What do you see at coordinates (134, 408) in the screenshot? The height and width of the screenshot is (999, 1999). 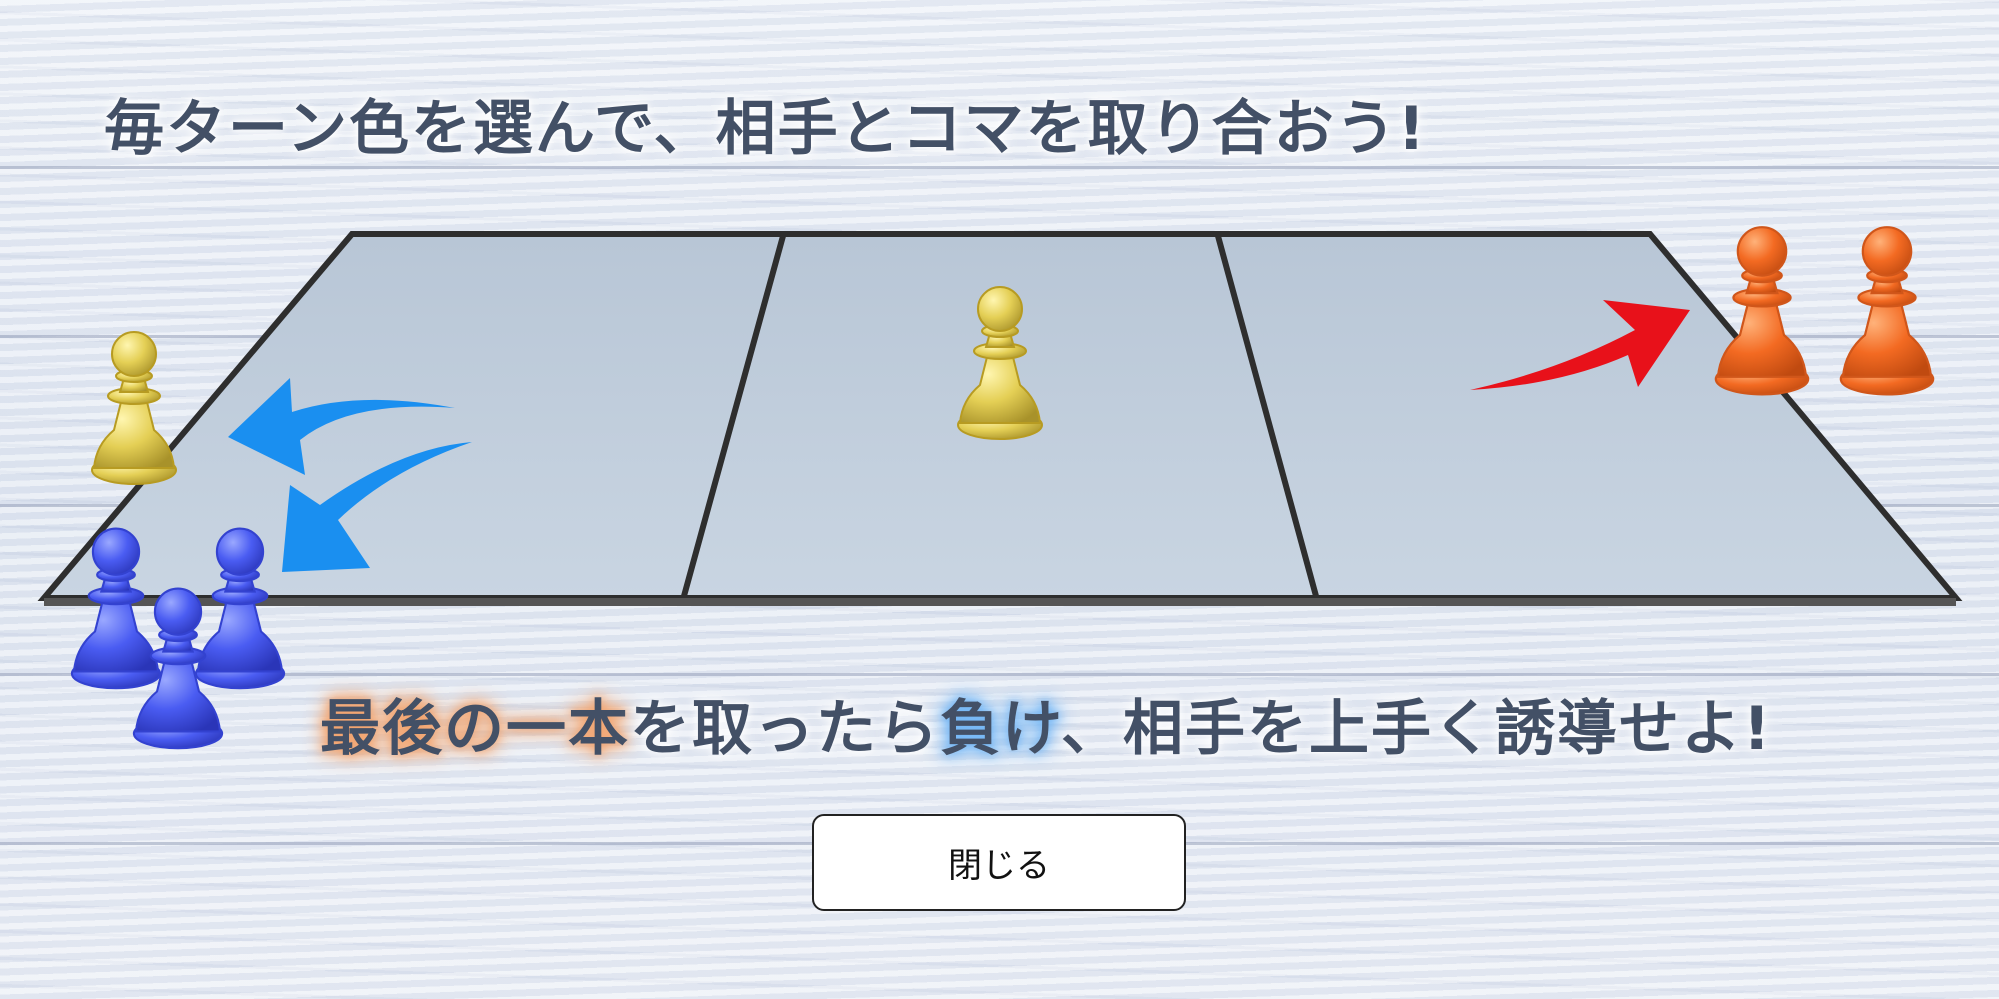 I see `yellow-pawn-left` at bounding box center [134, 408].